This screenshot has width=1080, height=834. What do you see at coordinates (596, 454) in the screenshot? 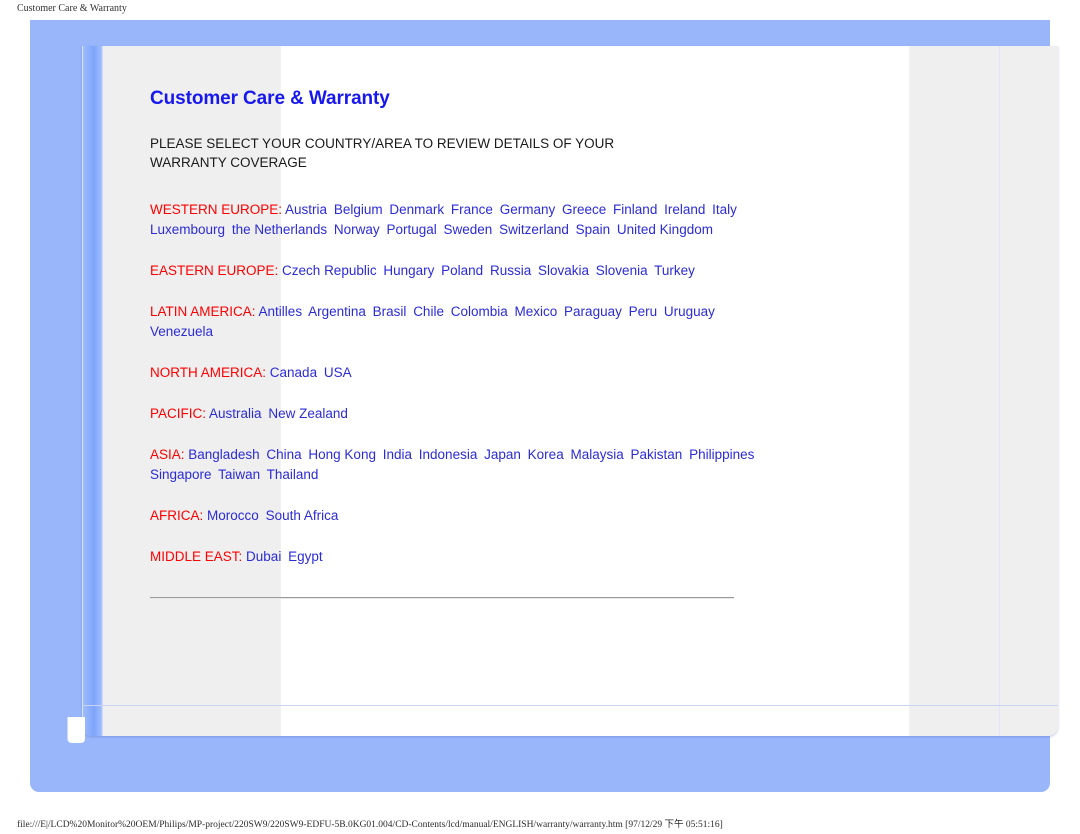
I see `country-link: Malaysia` at bounding box center [596, 454].